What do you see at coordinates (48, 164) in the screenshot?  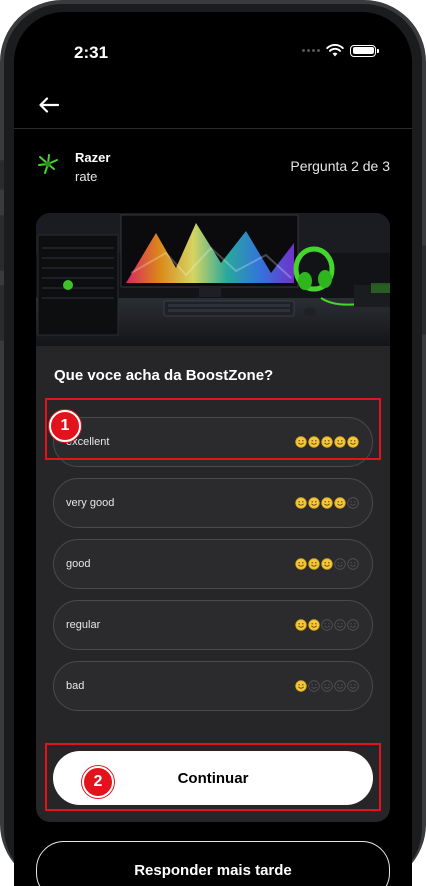 I see `razer-logo-icon` at bounding box center [48, 164].